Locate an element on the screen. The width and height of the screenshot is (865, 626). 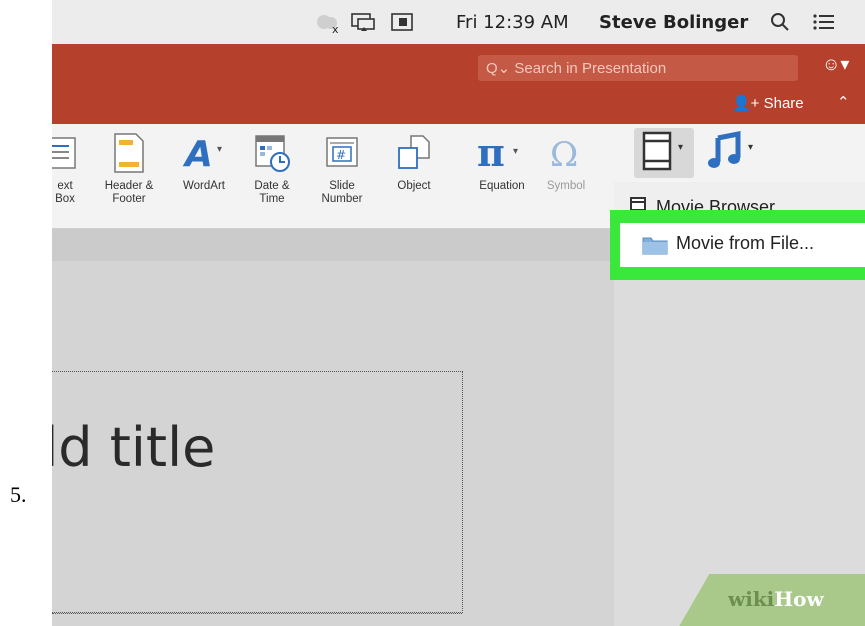
symbol-button: Ω Symbol is located at coordinates (566, 162).